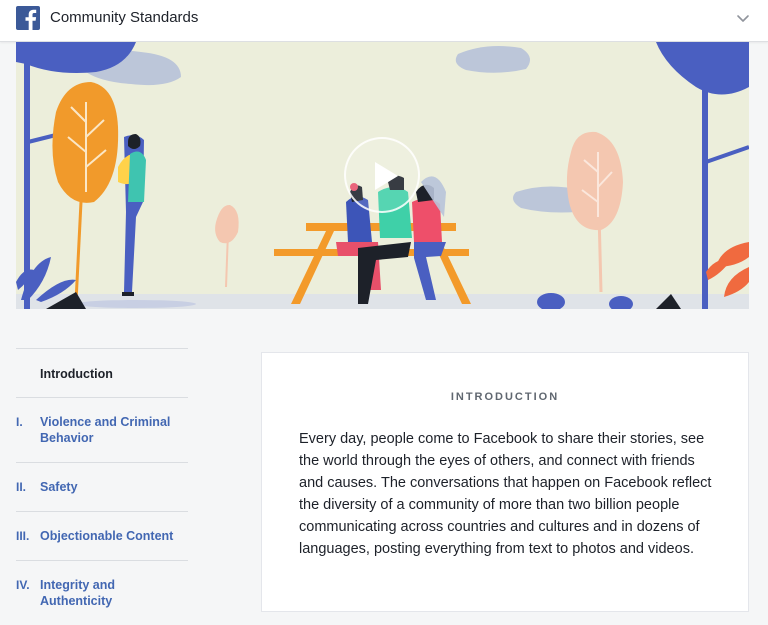 The height and width of the screenshot is (625, 768). I want to click on play-button, so click(382, 175).